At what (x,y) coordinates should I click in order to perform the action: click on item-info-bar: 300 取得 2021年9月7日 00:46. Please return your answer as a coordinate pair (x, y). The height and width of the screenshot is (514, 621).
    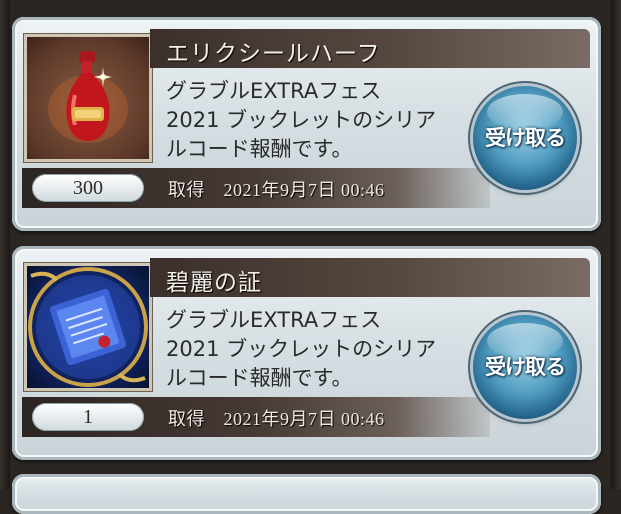
    Looking at the image, I should click on (256, 188).